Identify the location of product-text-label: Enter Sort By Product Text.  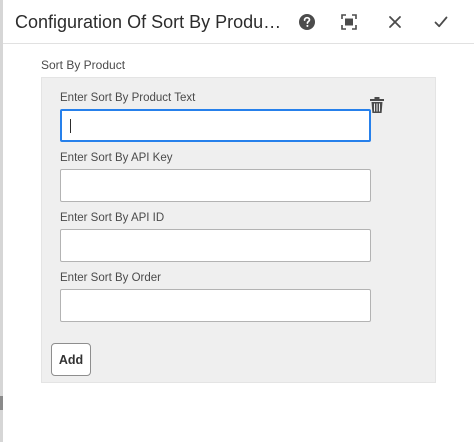
(128, 98).